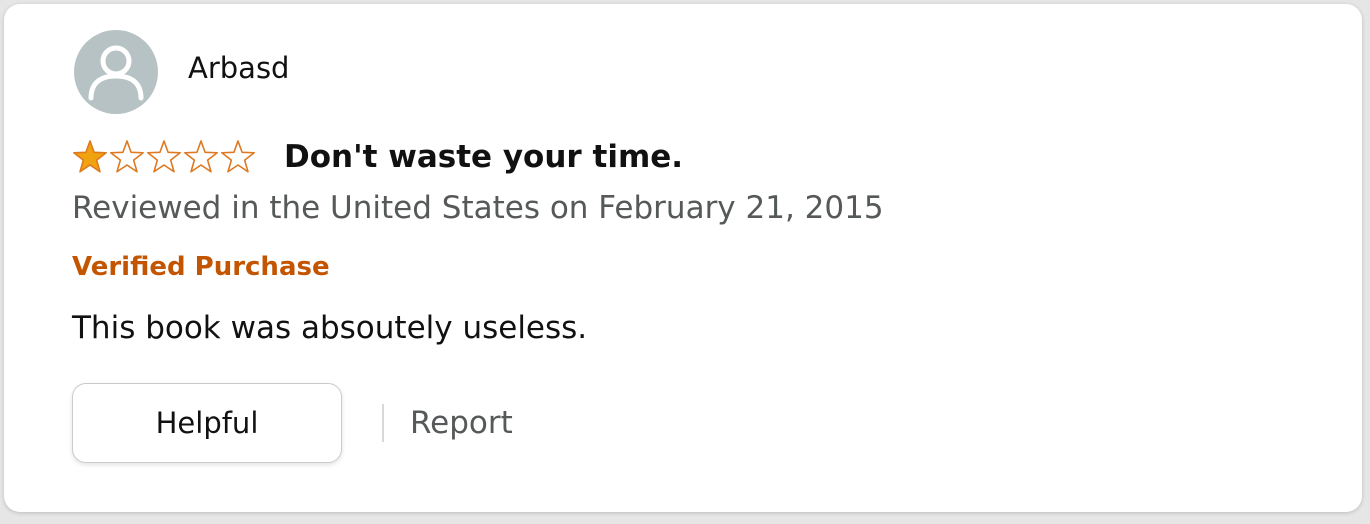  Describe the element at coordinates (461, 423) in the screenshot. I see `report-link: Report` at that location.